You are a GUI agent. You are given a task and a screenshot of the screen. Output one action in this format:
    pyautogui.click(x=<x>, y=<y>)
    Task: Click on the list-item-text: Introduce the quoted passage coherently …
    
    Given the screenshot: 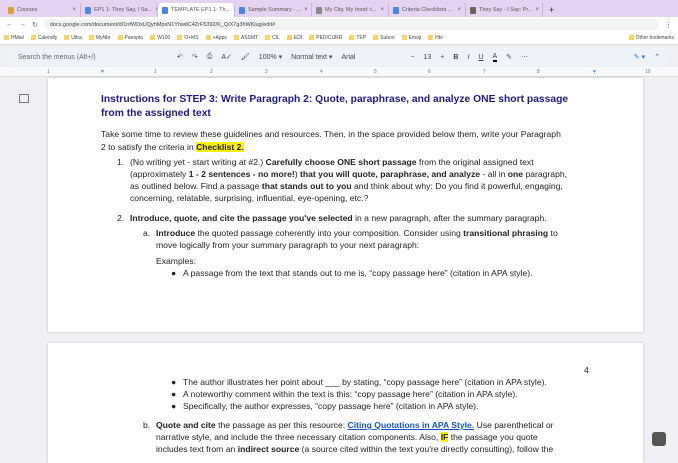 What is the action you would take?
    pyautogui.click(x=357, y=233)
    